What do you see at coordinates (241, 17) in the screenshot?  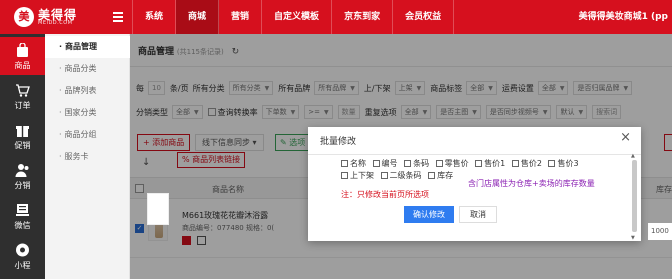 I see `top-nav-marketing: 营销` at bounding box center [241, 17].